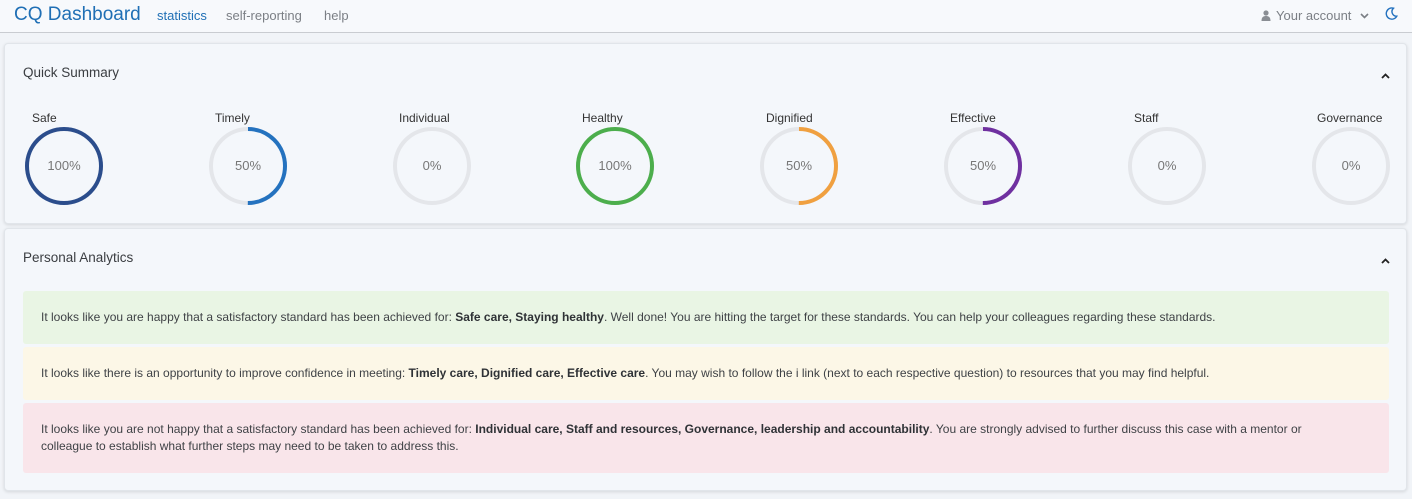  What do you see at coordinates (1392, 16) in the screenshot?
I see `moon-icon` at bounding box center [1392, 16].